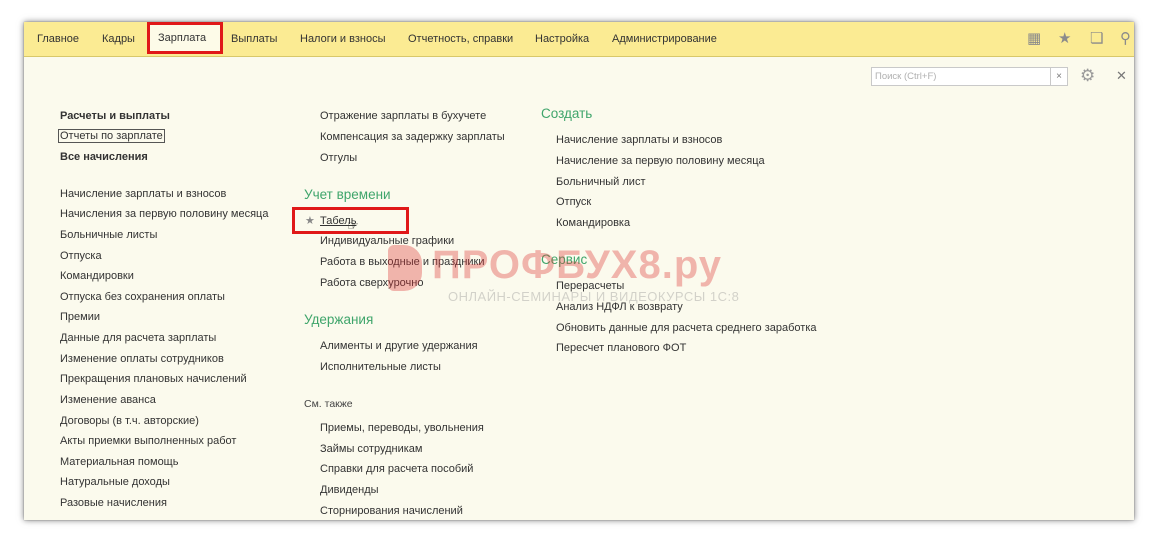 Image resolution: width=1153 pixels, height=540 pixels. I want to click on list-item: Отражение зарплаты в бухучете, so click(403, 116).